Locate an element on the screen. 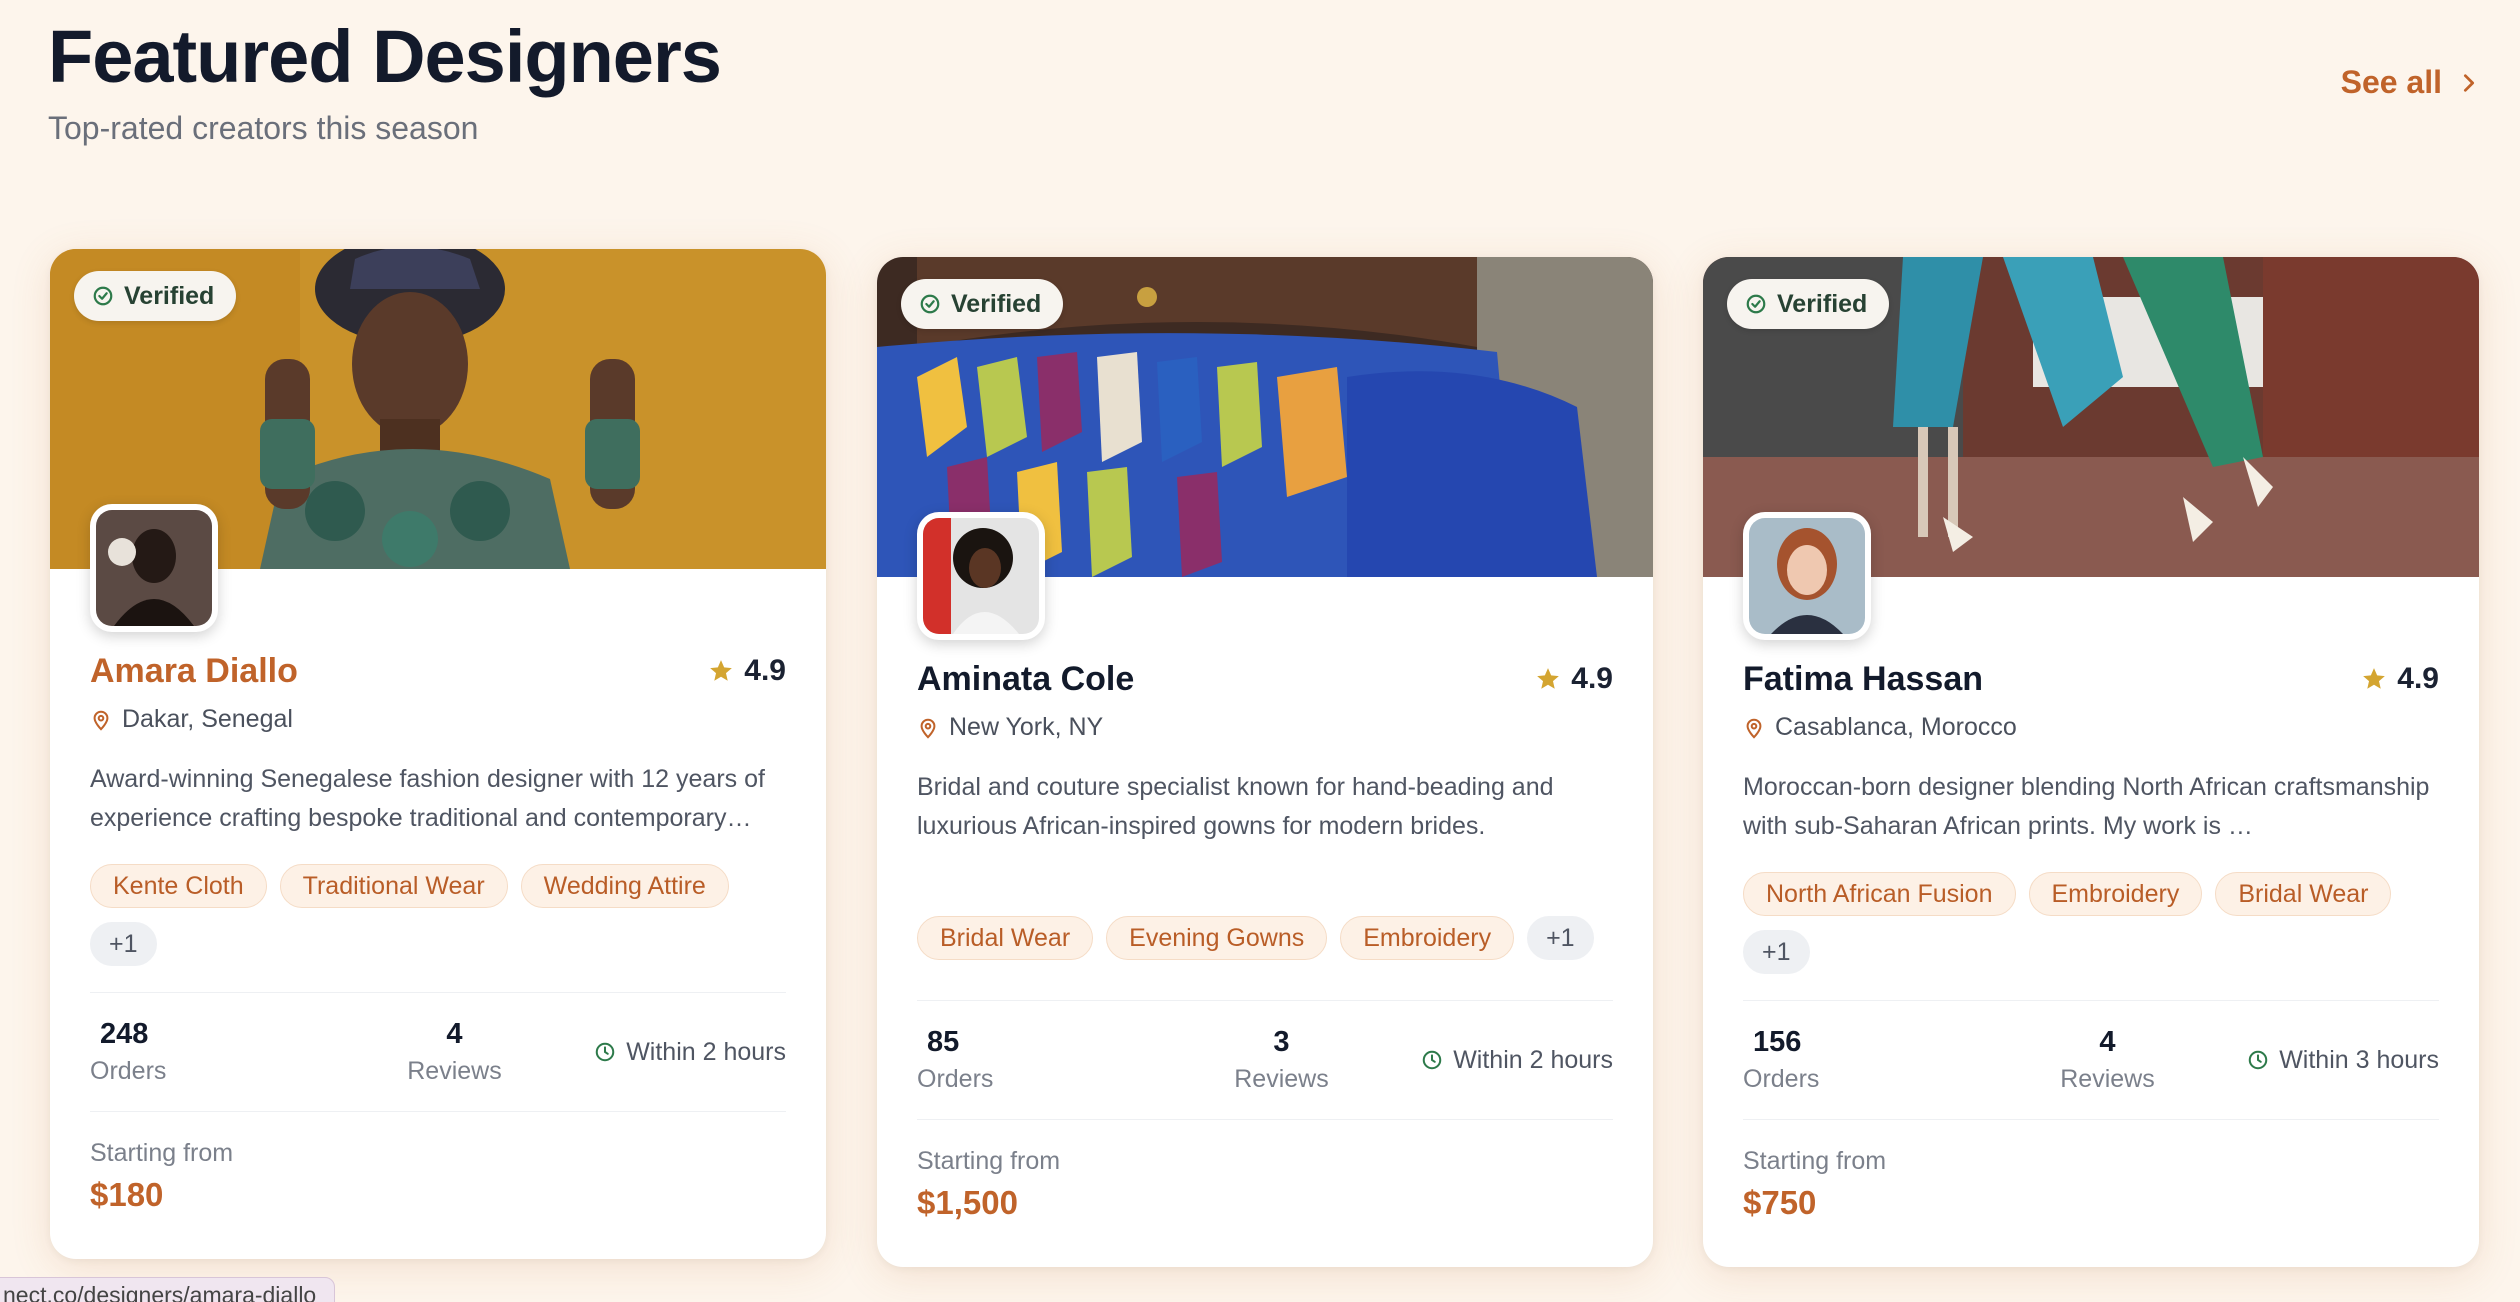 The height and width of the screenshot is (1302, 2520). specialty-tag: Evening Gowns is located at coordinates (1217, 938).